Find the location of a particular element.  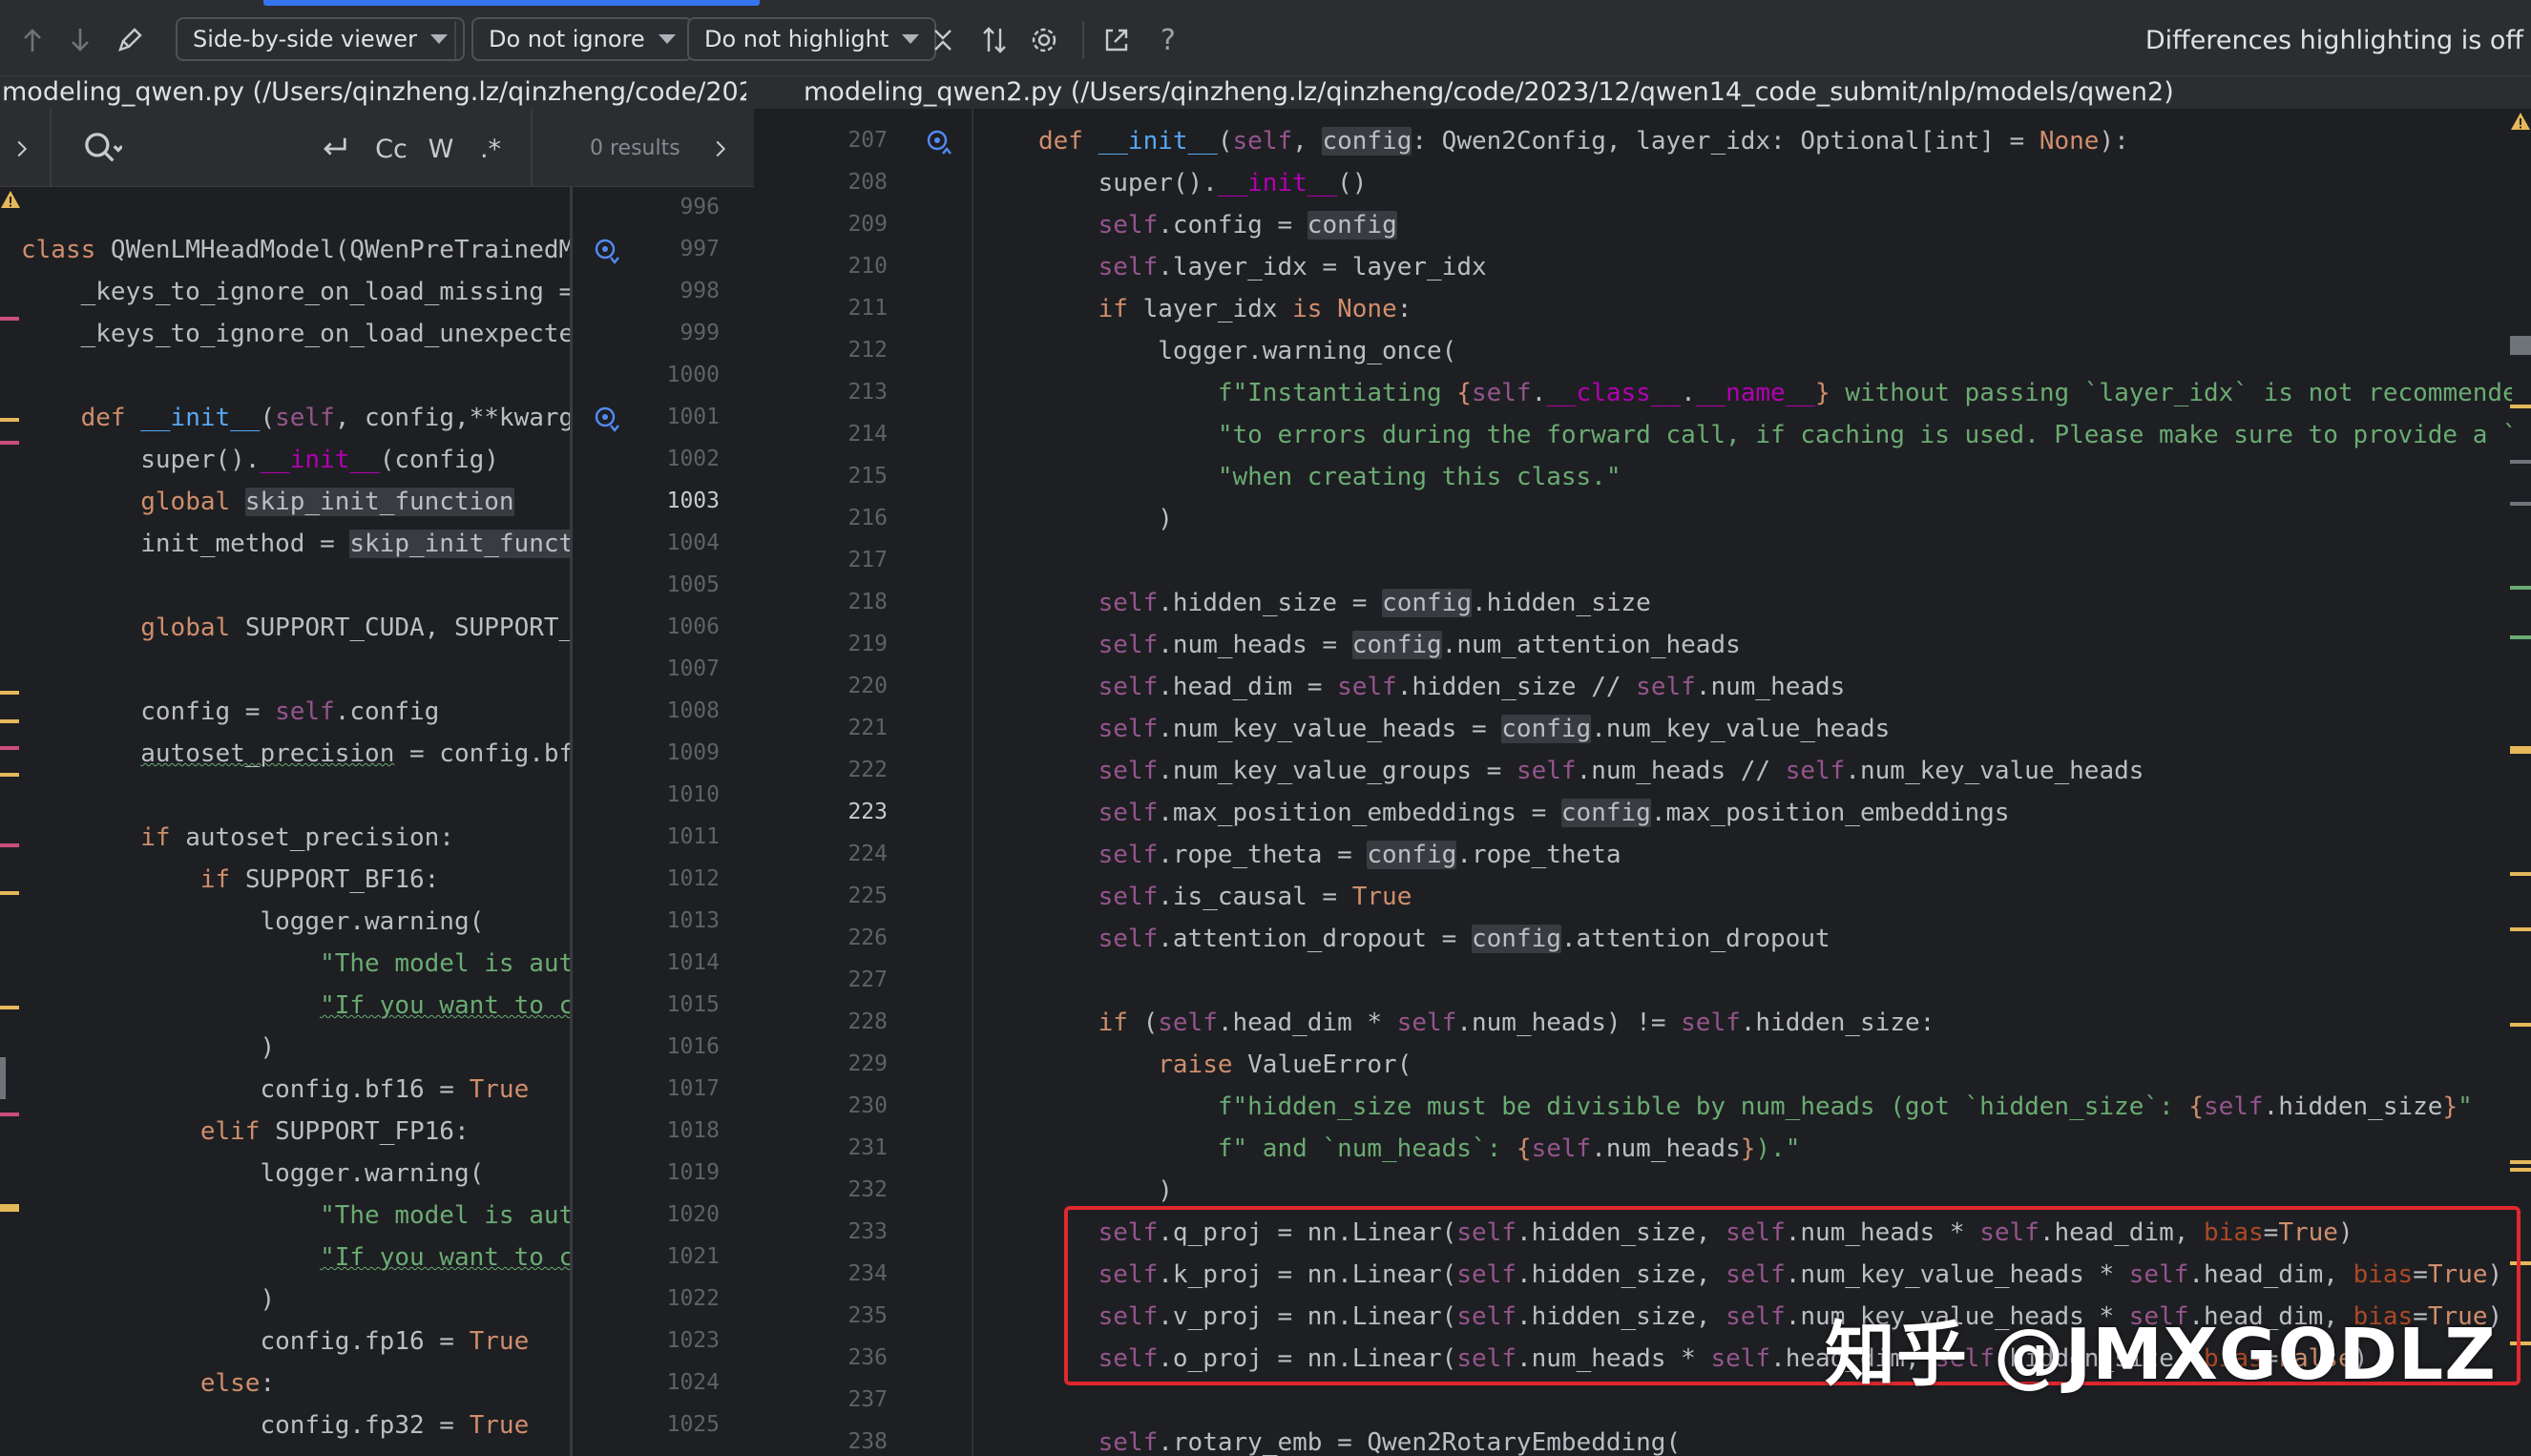

line-number: 1025 is located at coordinates (693, 1424).